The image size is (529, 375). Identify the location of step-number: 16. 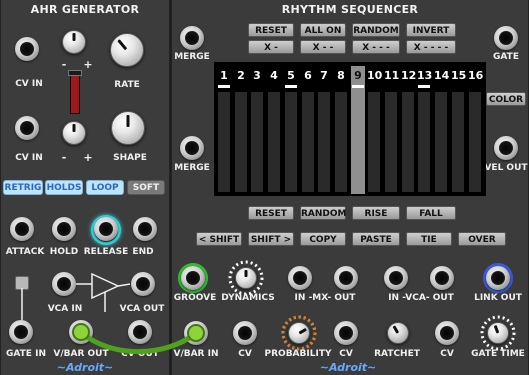
(475, 76).